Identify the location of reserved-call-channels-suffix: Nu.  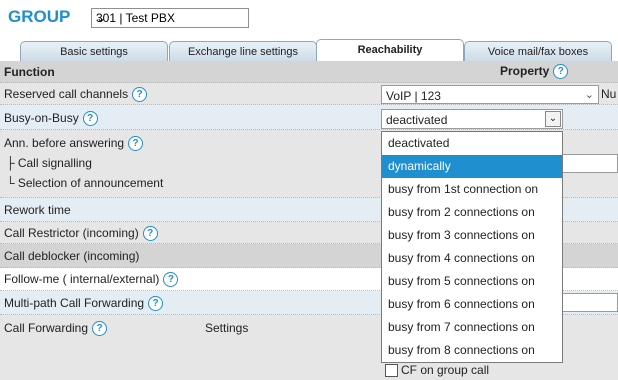
(609, 94).